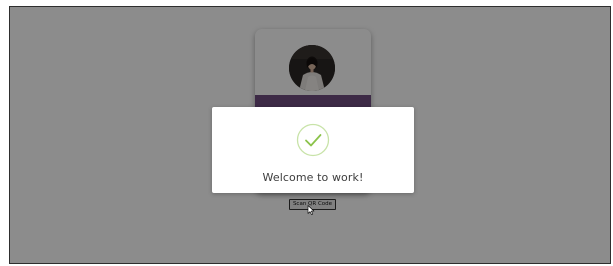  What do you see at coordinates (313, 177) in the screenshot?
I see `dialog-message: Welcome to work!` at bounding box center [313, 177].